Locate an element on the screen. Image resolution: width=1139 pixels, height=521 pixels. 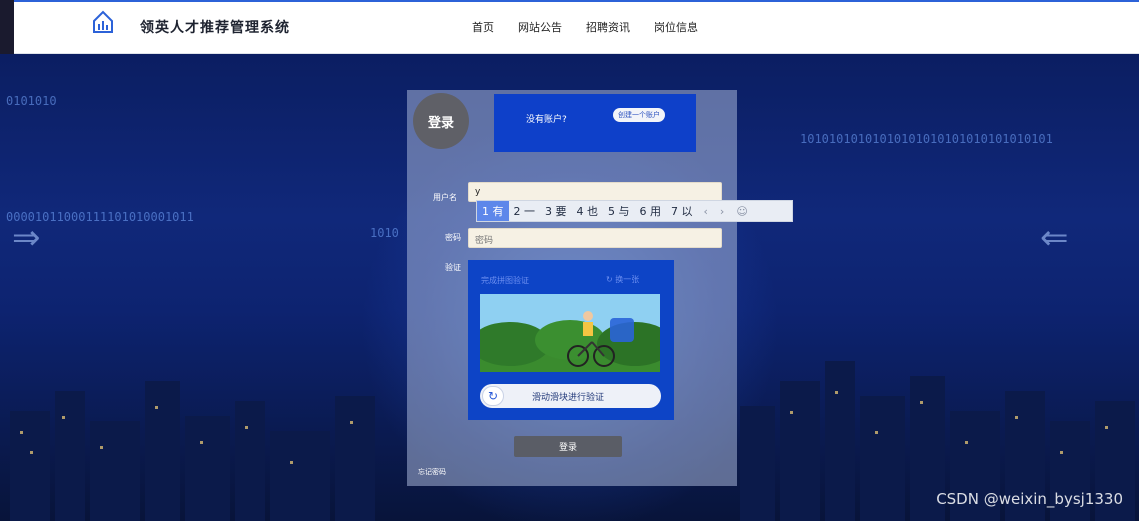
ime-emoji-icon: ☺ is located at coordinates (741, 211).